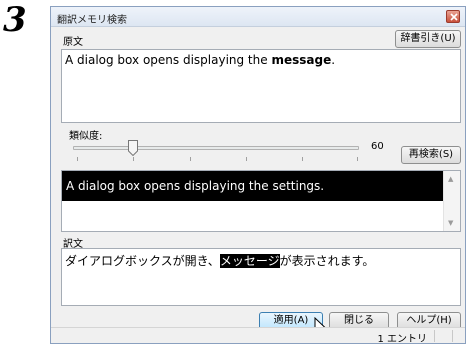 This screenshot has width=470, height=346. I want to click on entry-count: 1 エントリ, so click(402, 339).